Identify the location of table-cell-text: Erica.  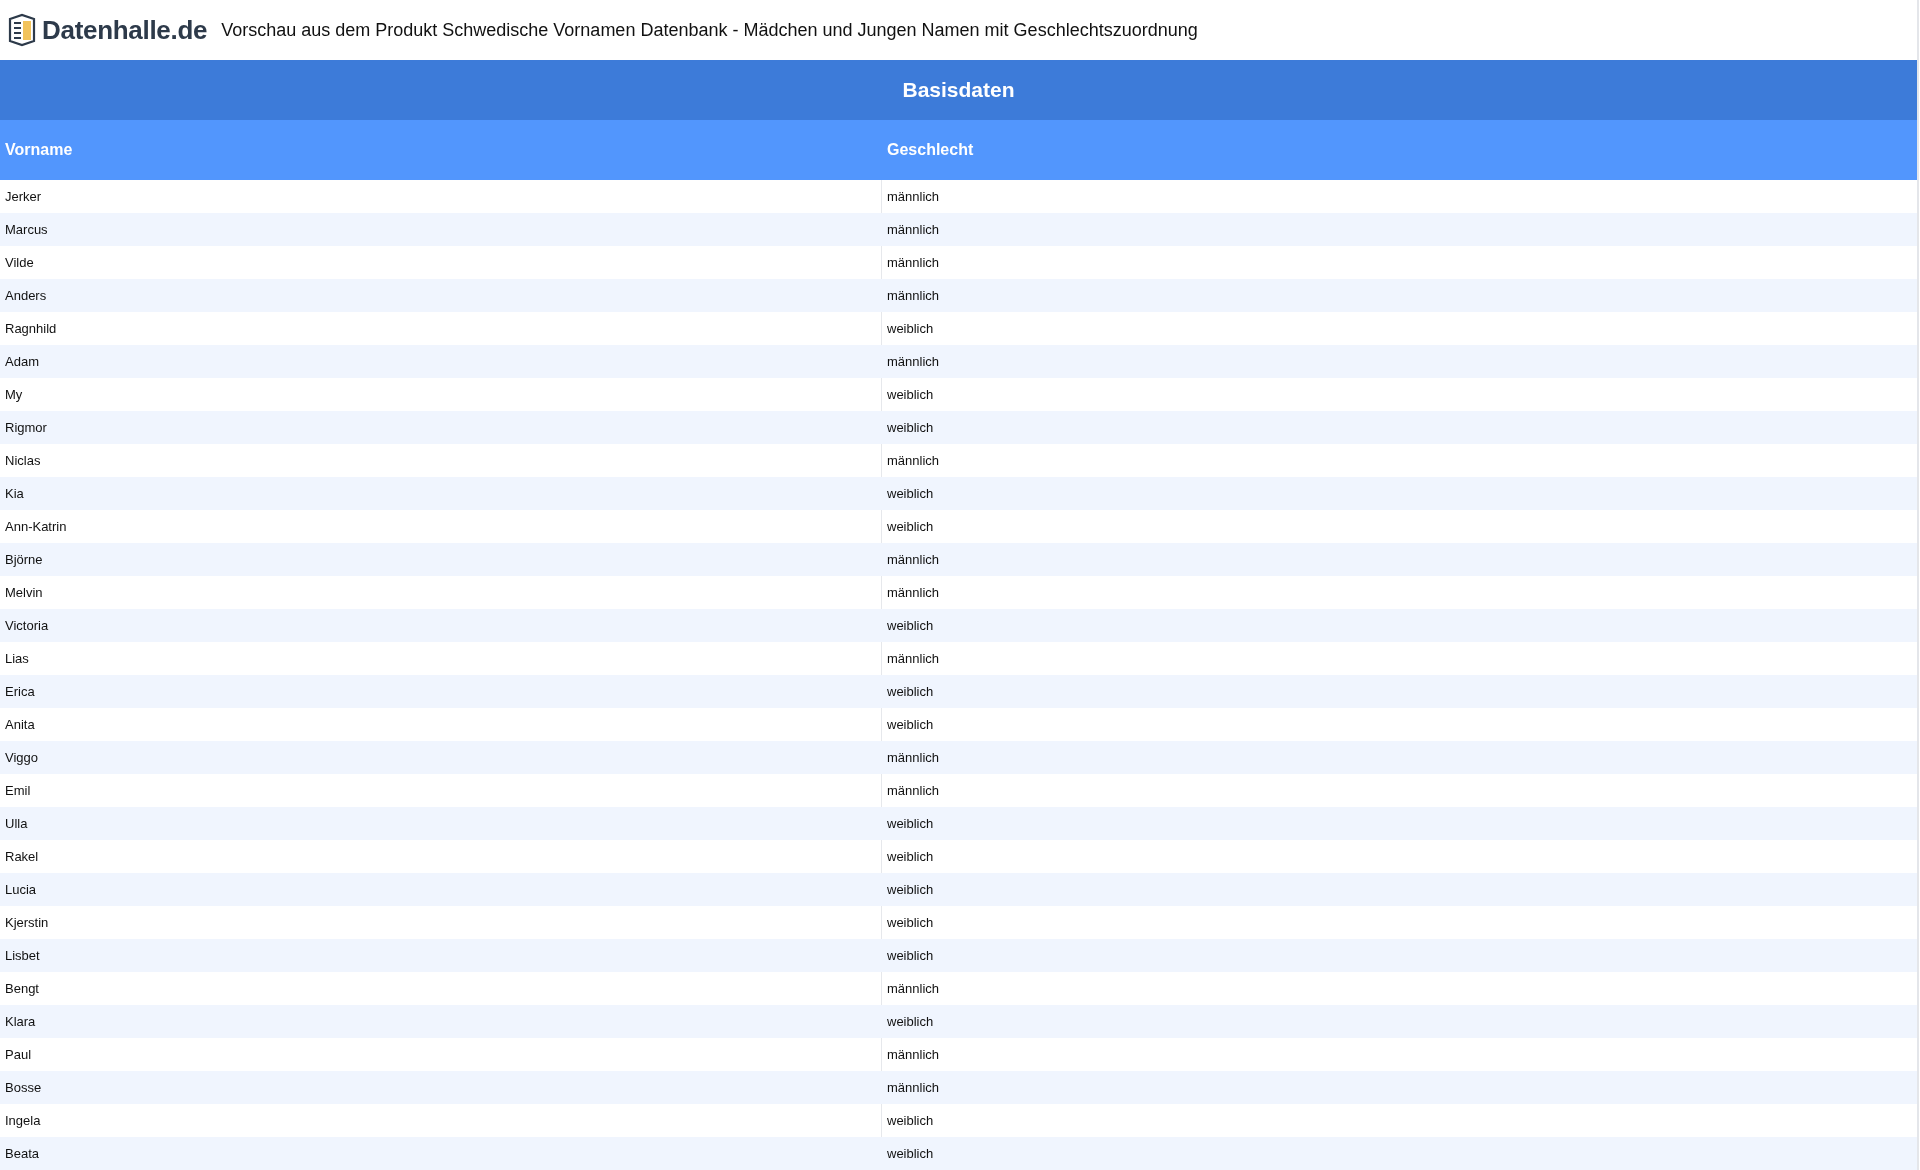
(20, 692).